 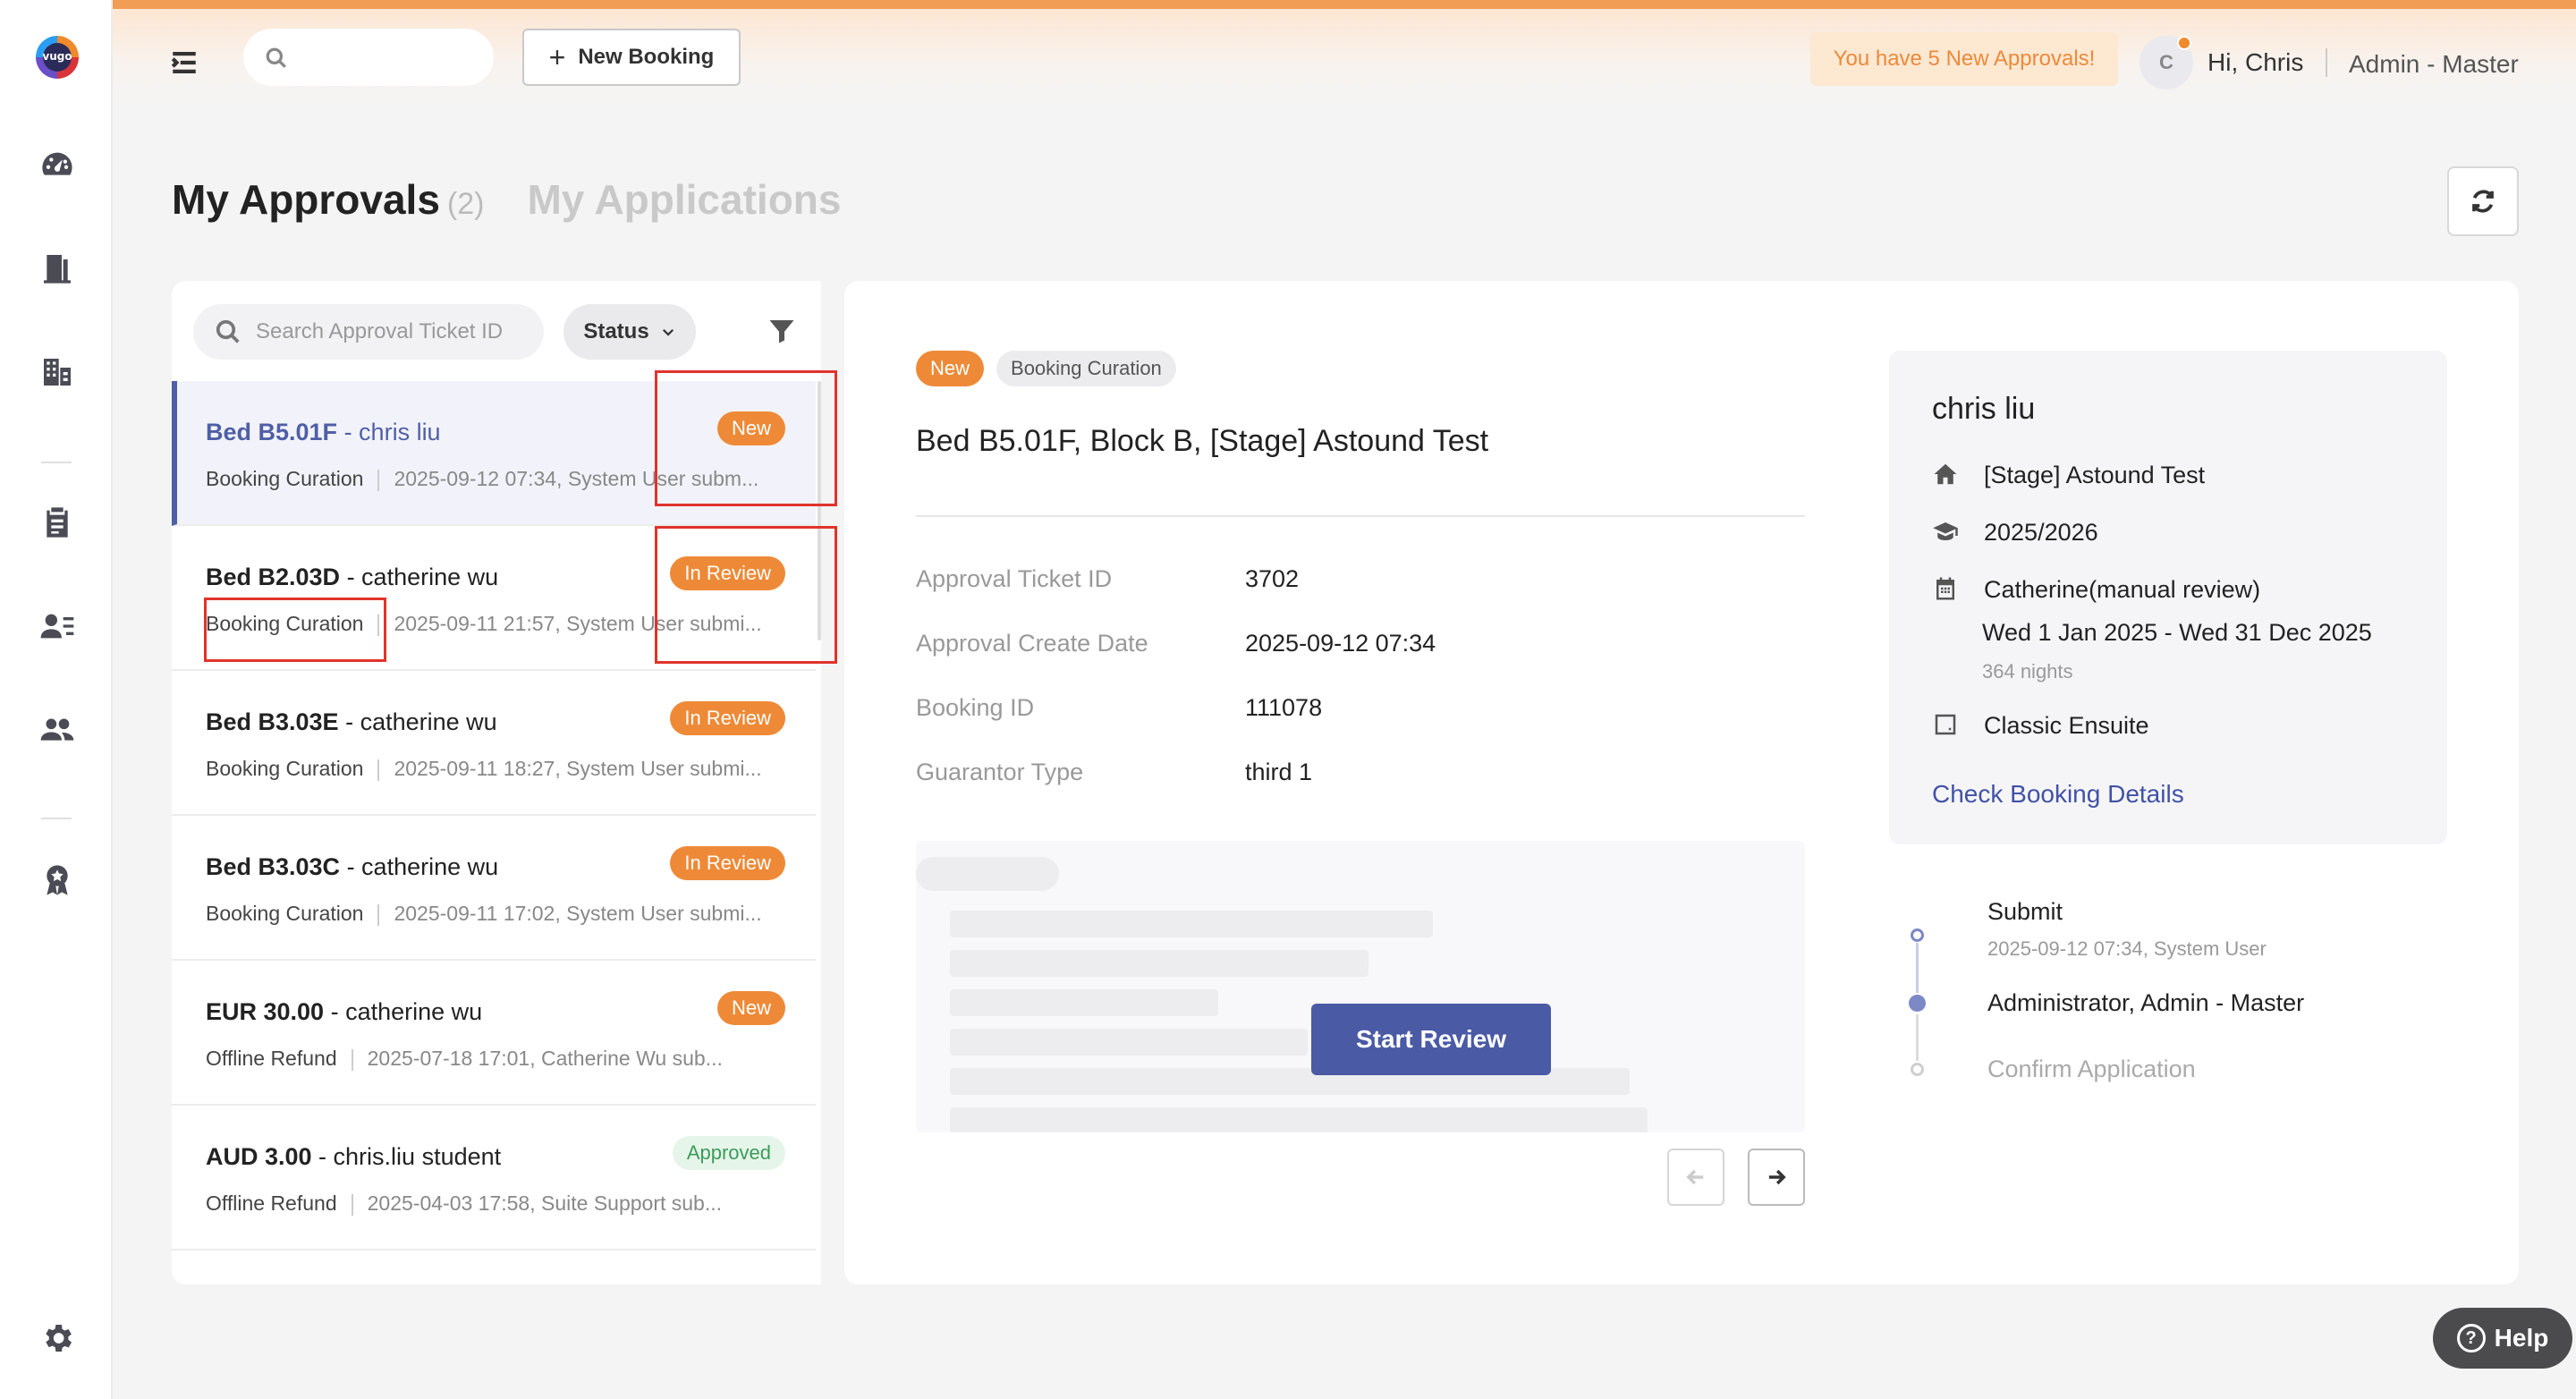 I want to click on avatar: C, so click(x=2166, y=63).